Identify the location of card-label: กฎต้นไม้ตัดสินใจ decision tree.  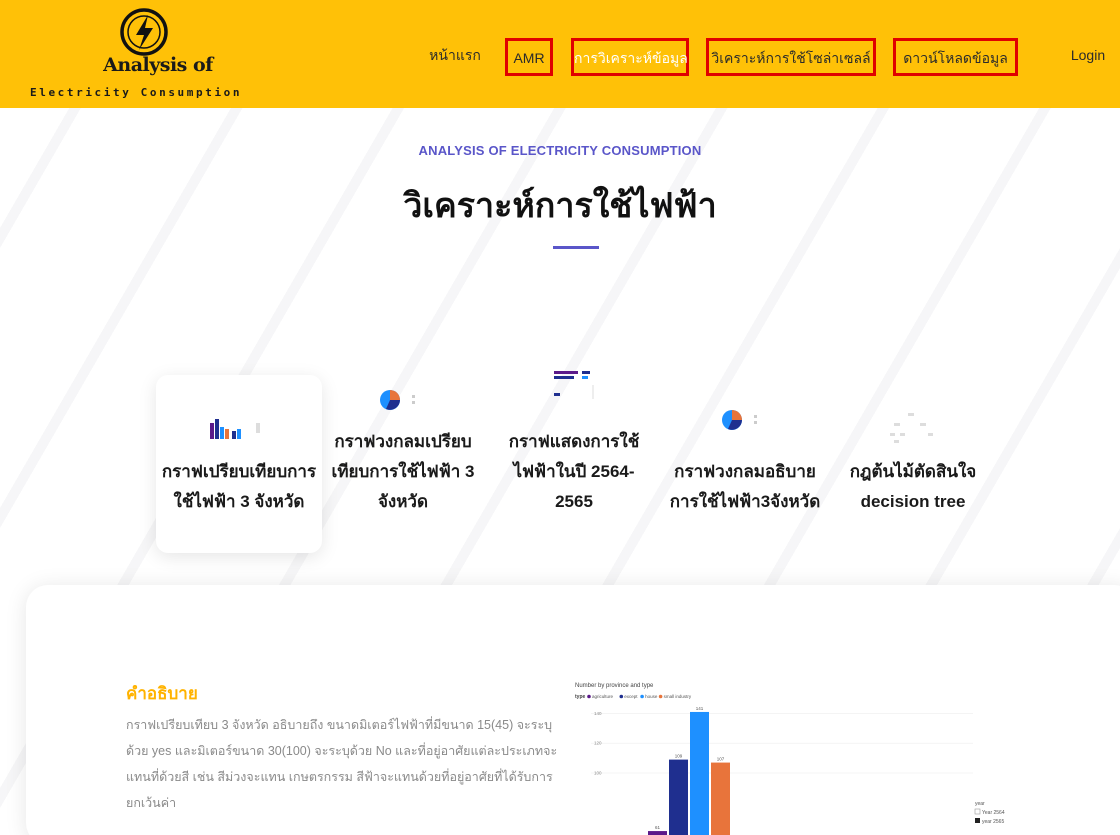
(913, 487).